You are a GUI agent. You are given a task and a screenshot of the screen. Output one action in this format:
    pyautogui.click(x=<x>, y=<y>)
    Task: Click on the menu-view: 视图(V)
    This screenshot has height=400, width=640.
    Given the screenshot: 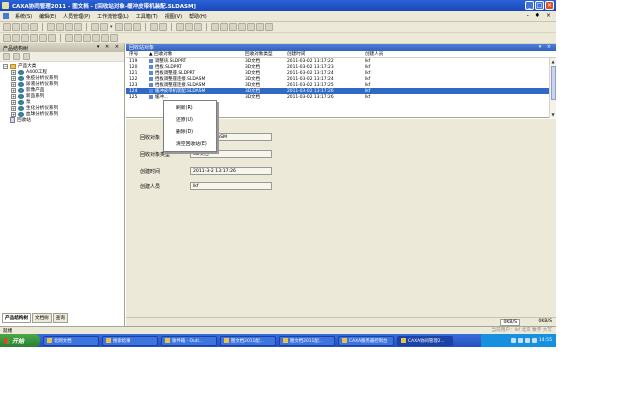 What is the action you would take?
    pyautogui.click(x=173, y=16)
    